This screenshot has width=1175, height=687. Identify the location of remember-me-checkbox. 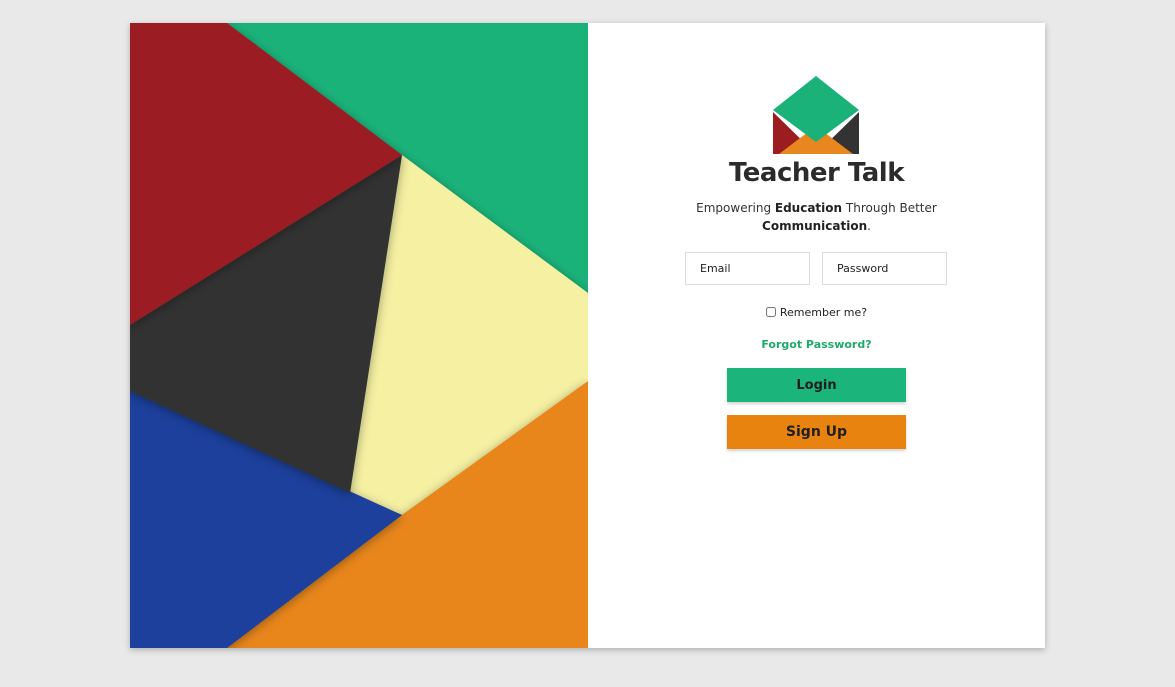
(770, 312).